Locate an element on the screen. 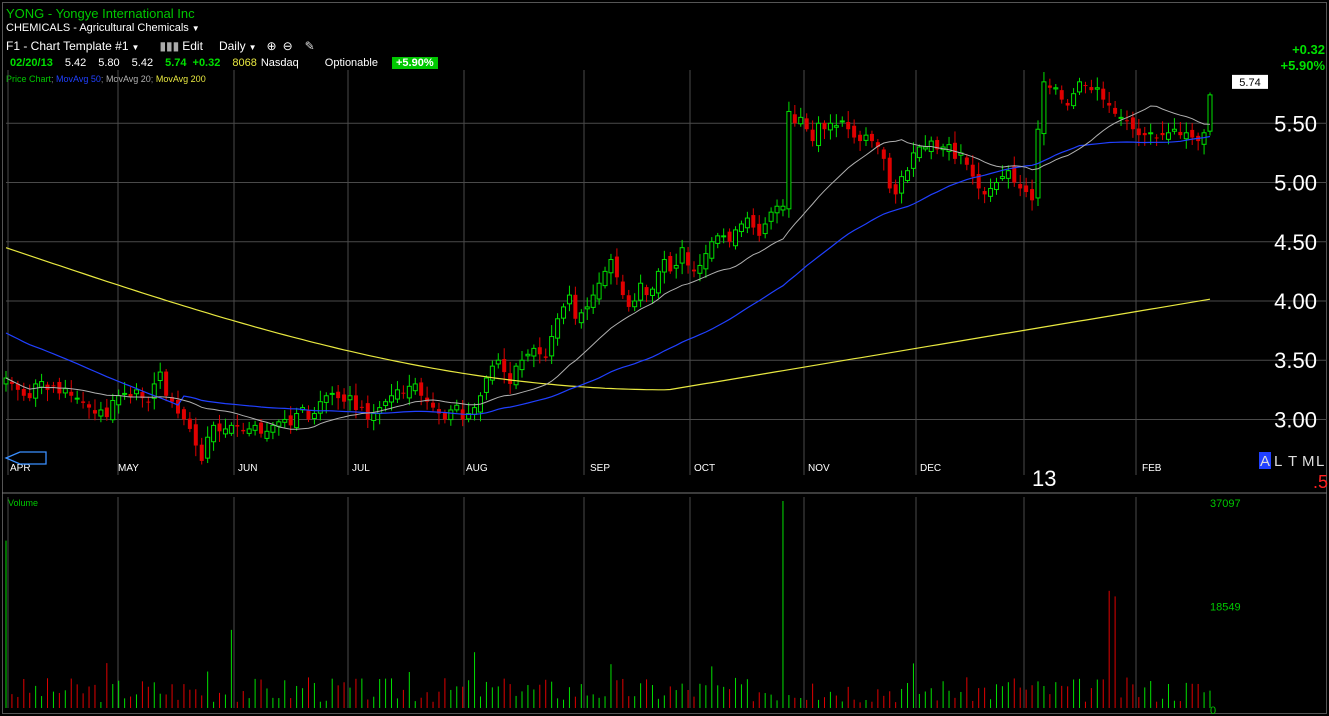  month-label: NOV is located at coordinates (819, 468).